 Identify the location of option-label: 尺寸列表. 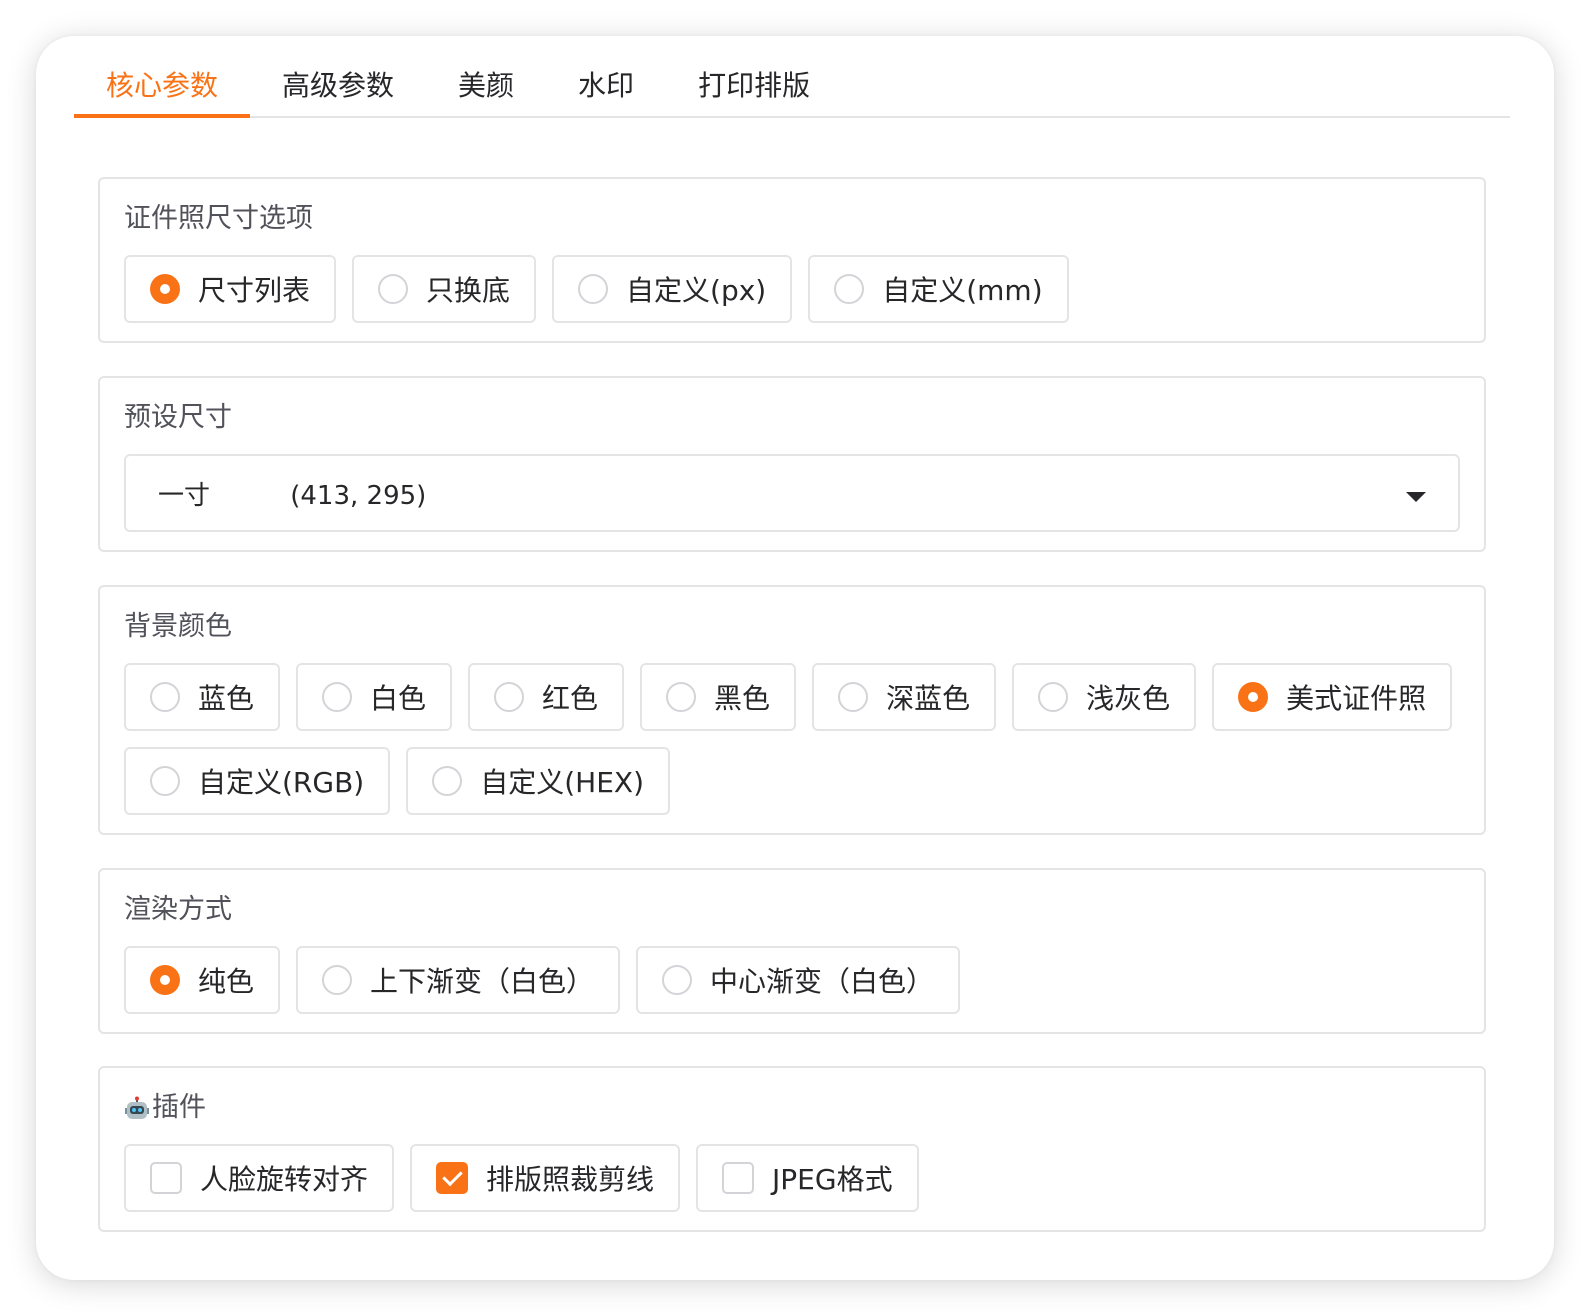
(254, 290).